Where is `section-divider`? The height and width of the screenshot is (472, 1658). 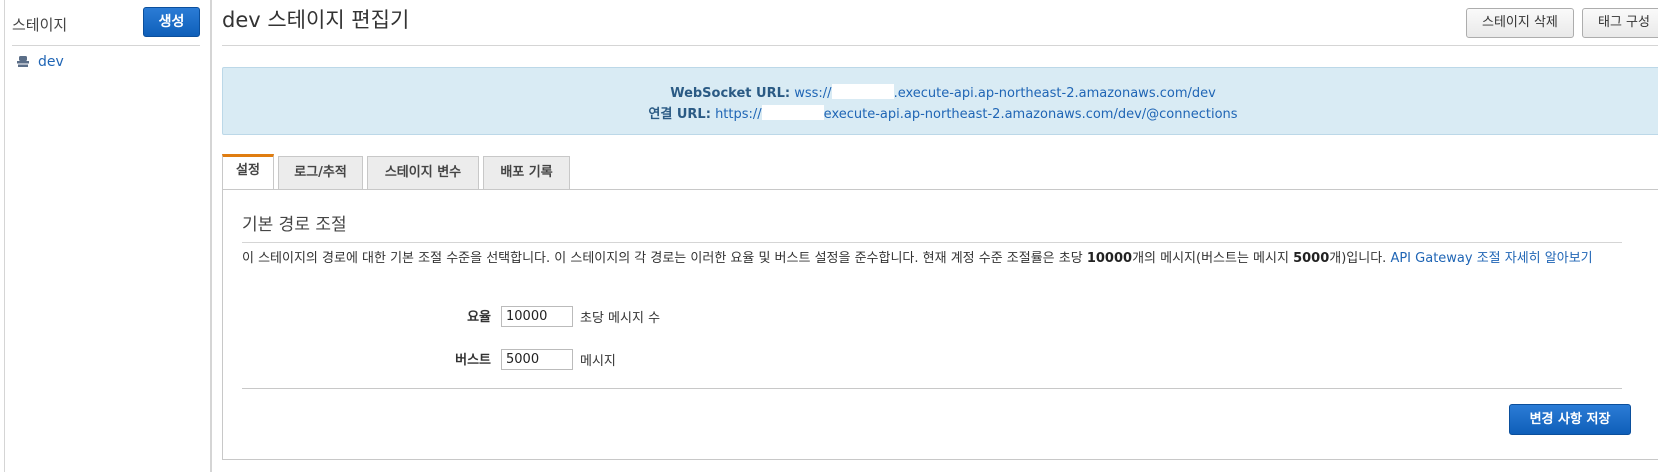 section-divider is located at coordinates (932, 242).